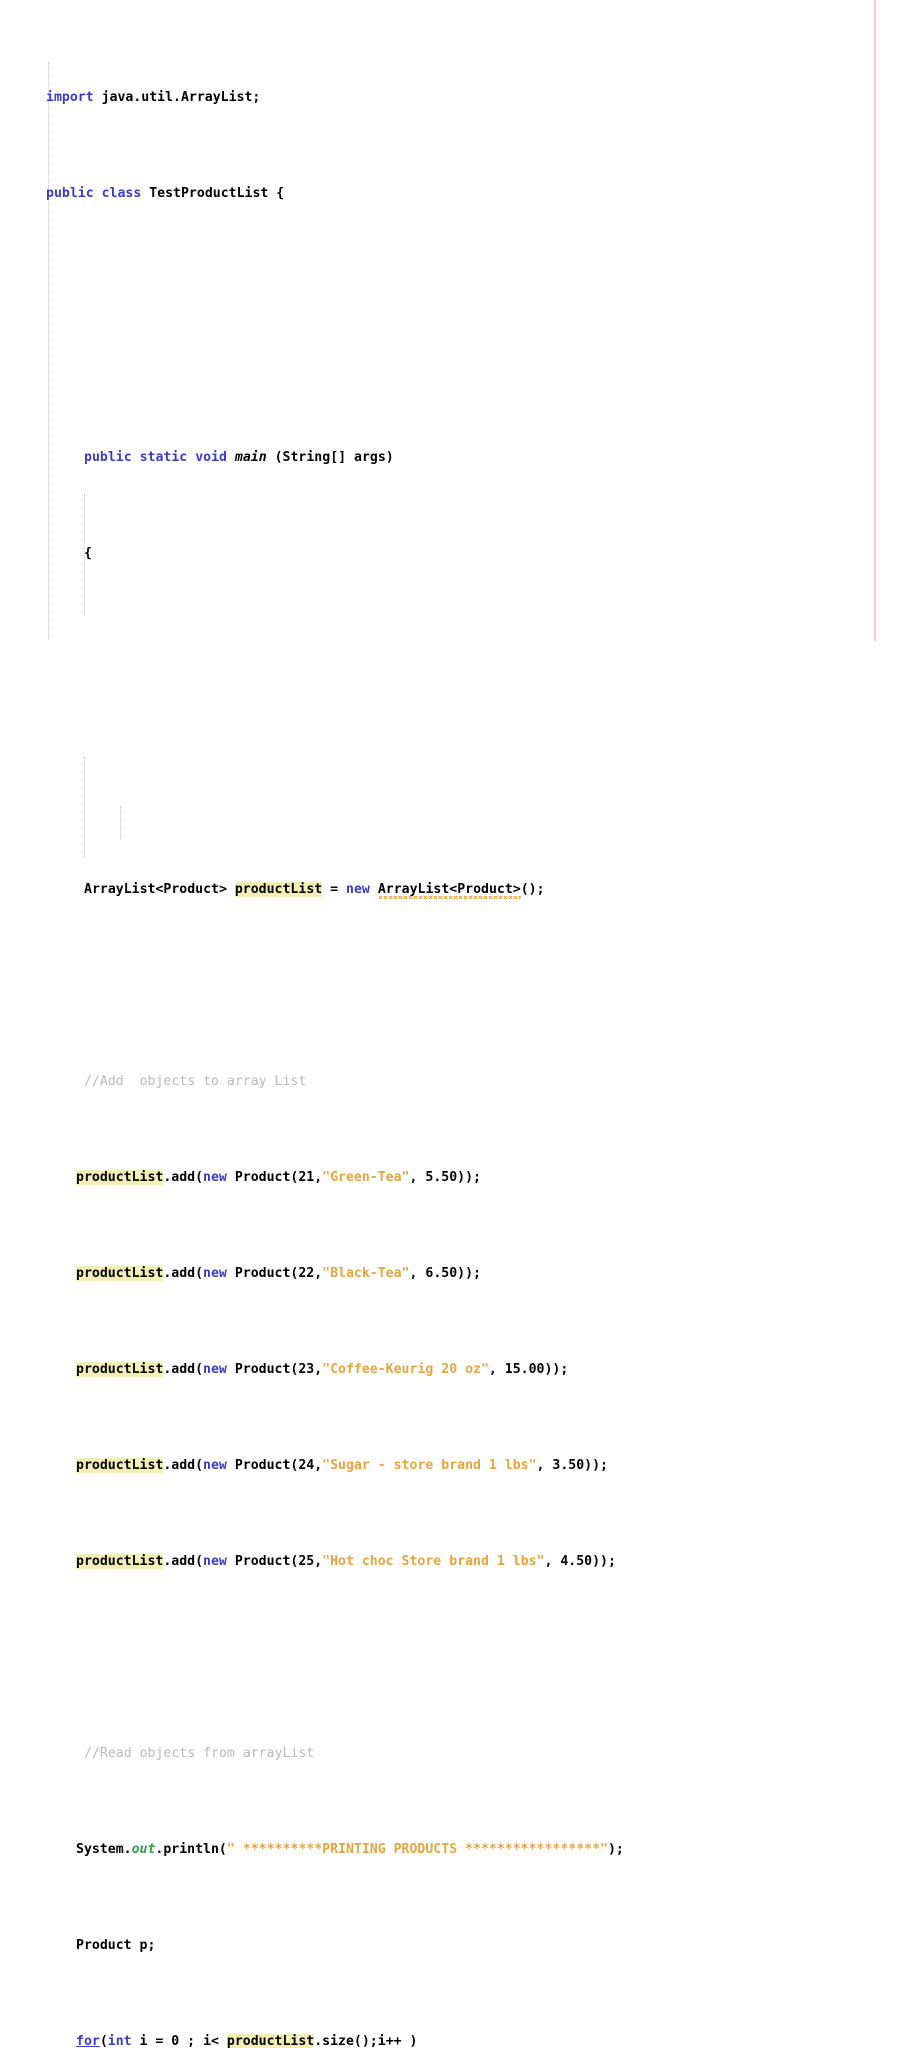 This screenshot has width=918, height=2048. Describe the element at coordinates (366, 1273) in the screenshot. I see `string-literal: "Black-Tea"` at that location.